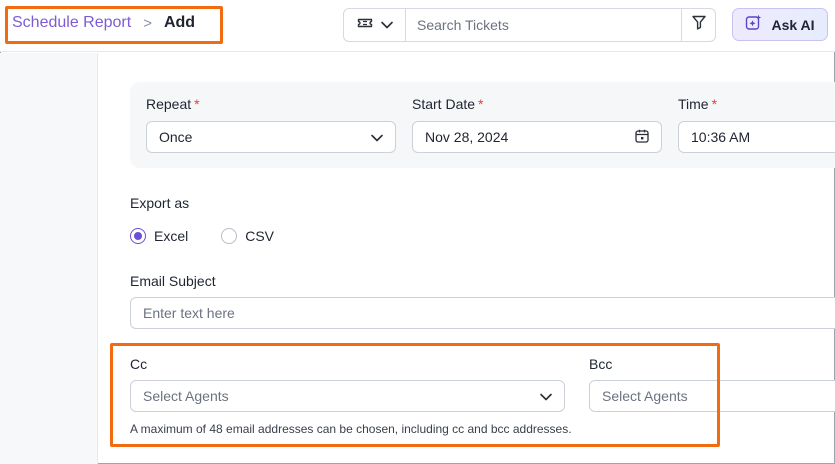 The image size is (835, 464). I want to click on email-subject-placeholder: Enter text here, so click(189, 313).